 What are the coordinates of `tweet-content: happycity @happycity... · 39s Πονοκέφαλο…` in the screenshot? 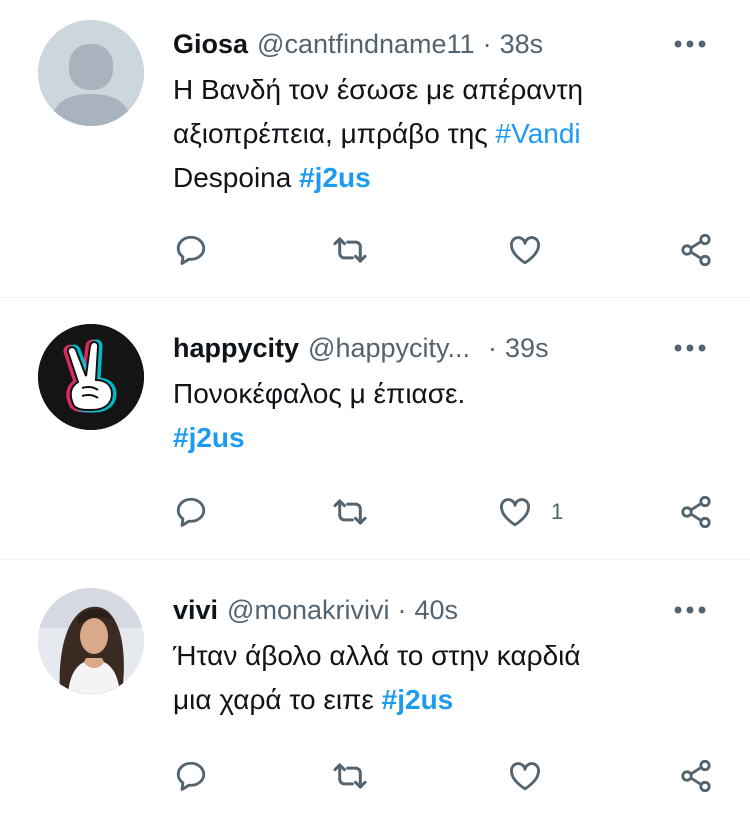 It's located at (441, 394).